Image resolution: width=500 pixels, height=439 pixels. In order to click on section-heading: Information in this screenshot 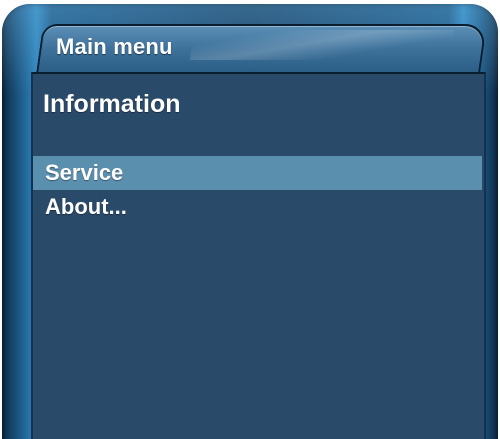, I will do `click(112, 104)`.